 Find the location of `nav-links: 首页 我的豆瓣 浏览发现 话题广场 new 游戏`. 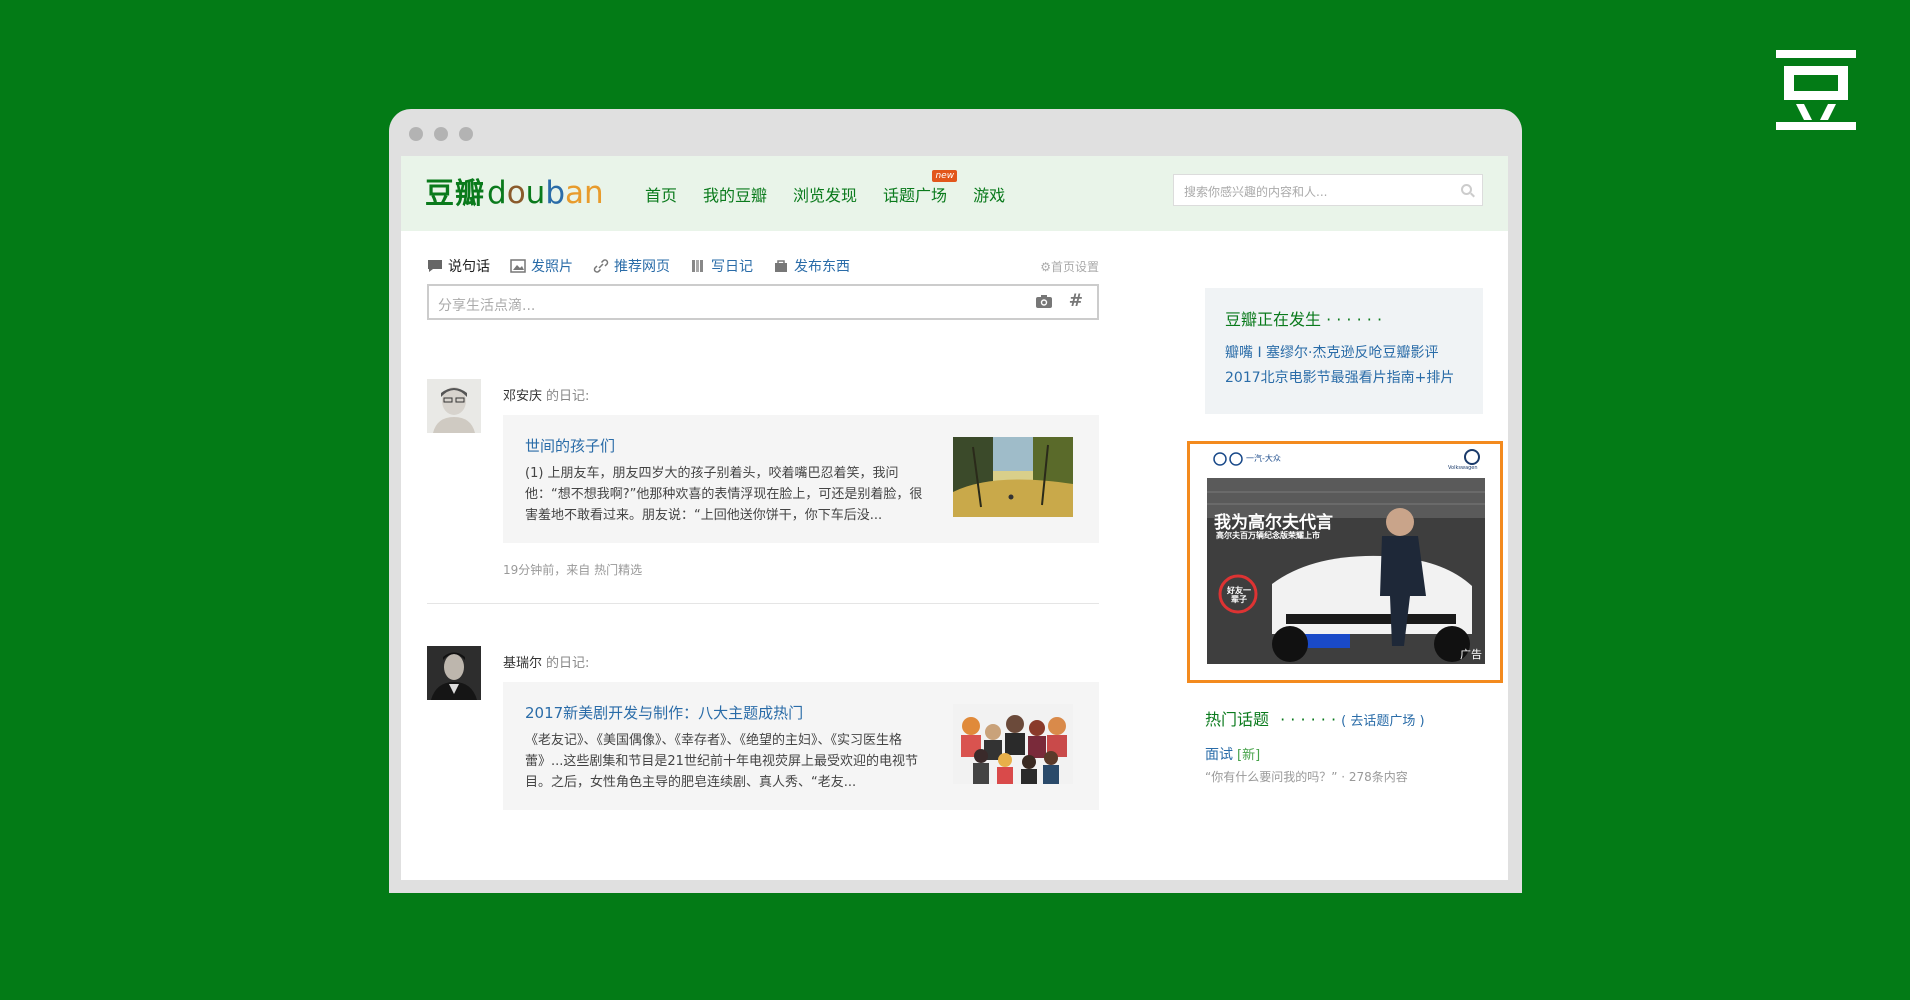

nav-links: 首页 我的豆瓣 浏览发现 话题广场 new 游戏 is located at coordinates (825, 188).